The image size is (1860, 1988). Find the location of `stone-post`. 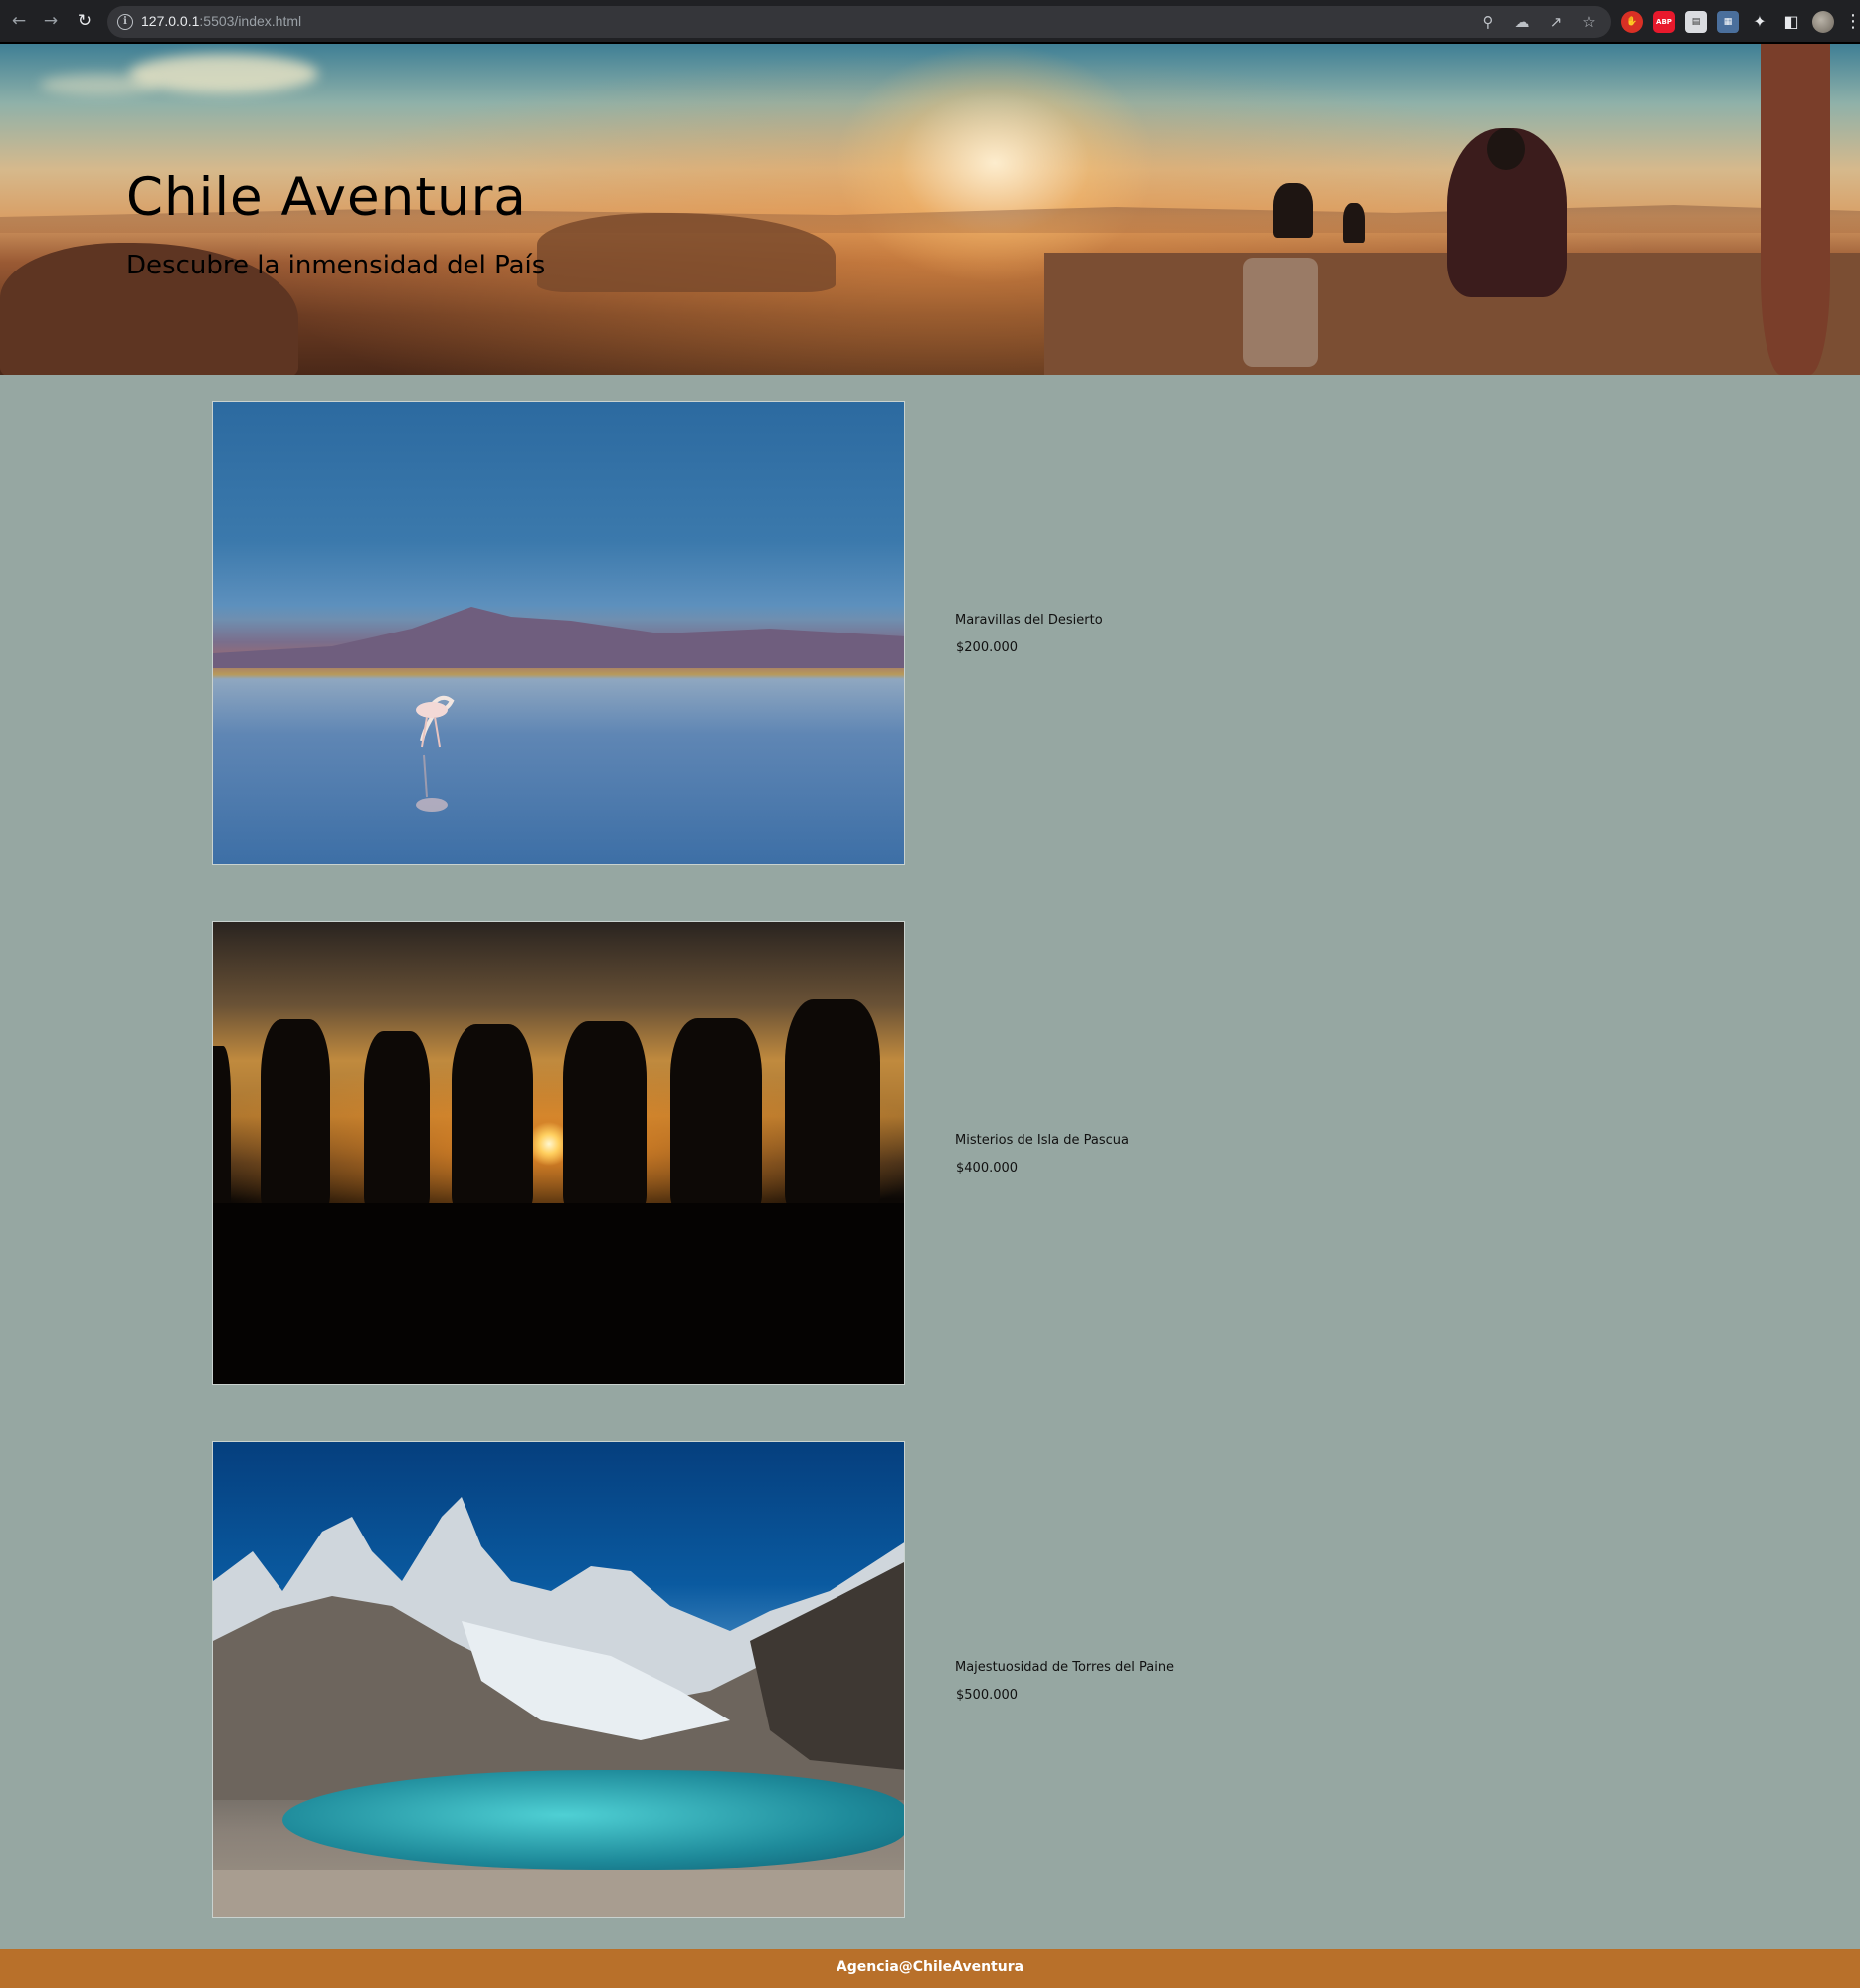

stone-post is located at coordinates (1280, 312).